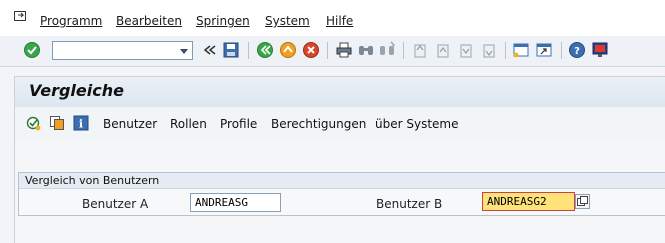 This screenshot has height=243, width=665. Describe the element at coordinates (420, 50) in the screenshot. I see `first-page-icon` at that location.